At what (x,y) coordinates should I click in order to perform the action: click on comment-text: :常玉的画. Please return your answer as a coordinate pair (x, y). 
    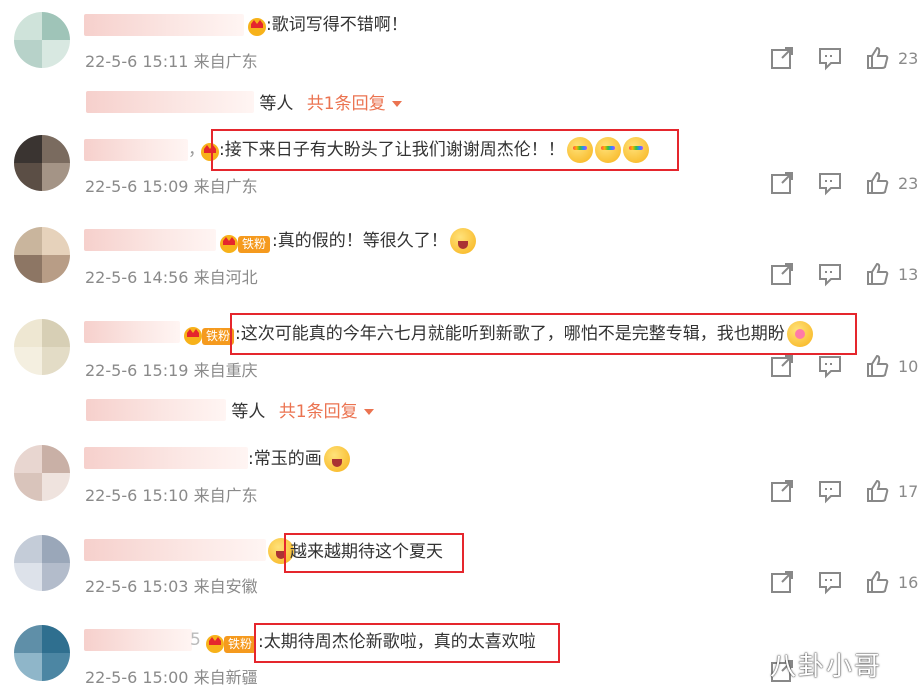
    Looking at the image, I should click on (299, 459).